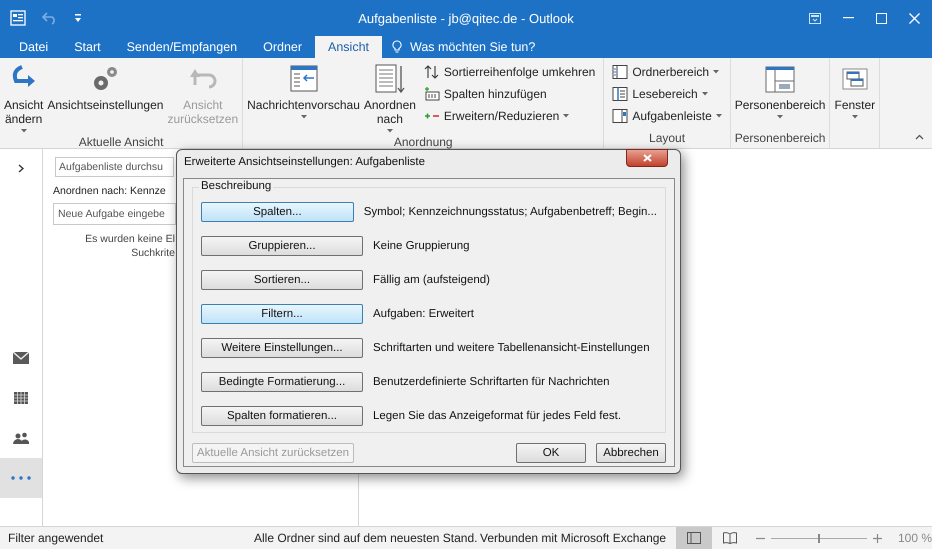  Describe the element at coordinates (130, 239) in the screenshot. I see `empty-message: Es wurden keine El` at that location.